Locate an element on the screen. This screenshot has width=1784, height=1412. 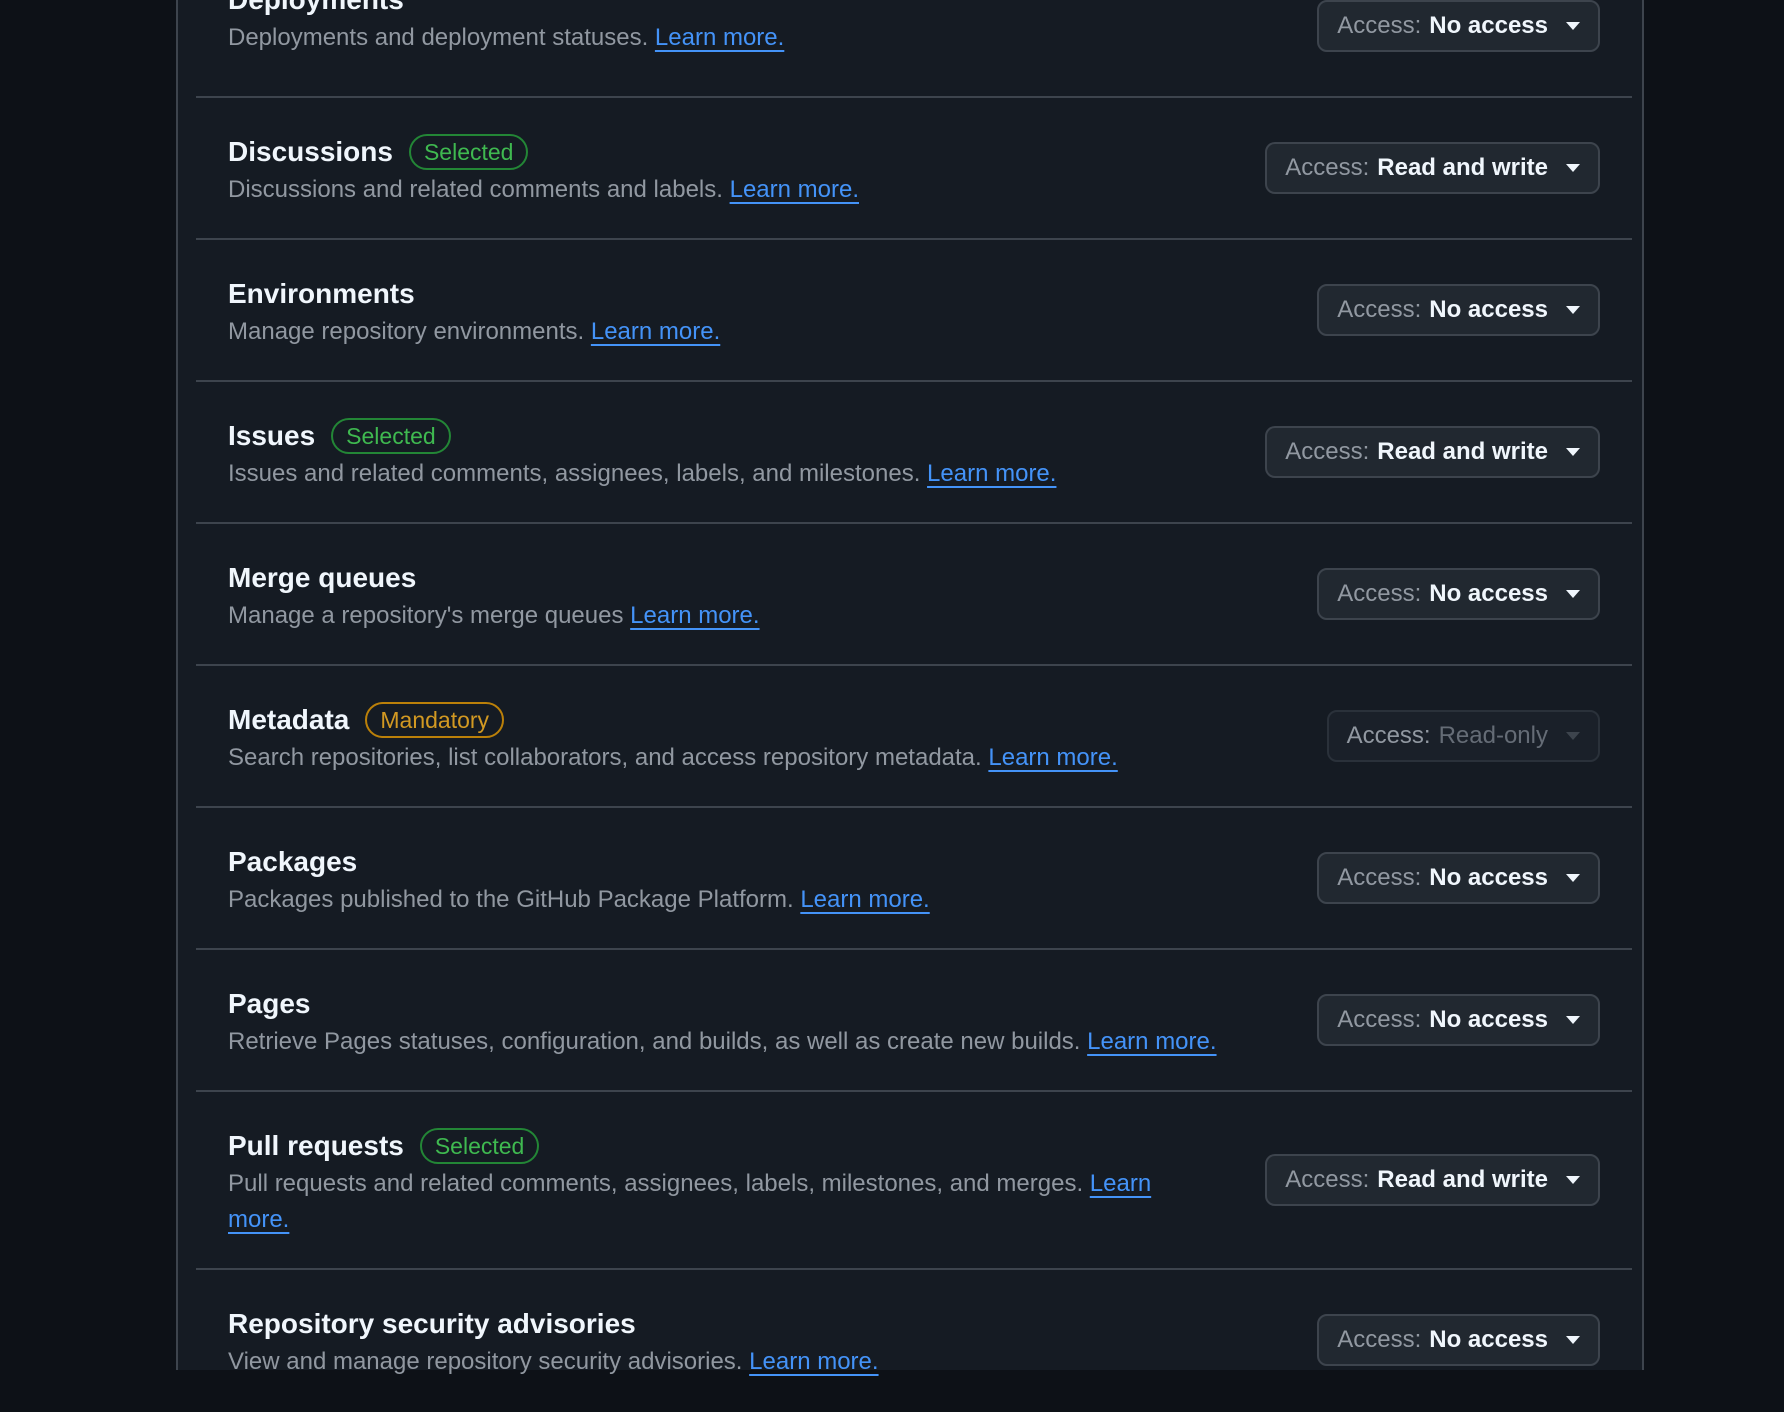
access-dropdown-merge-queues: Access: No access is located at coordinates (1458, 594).